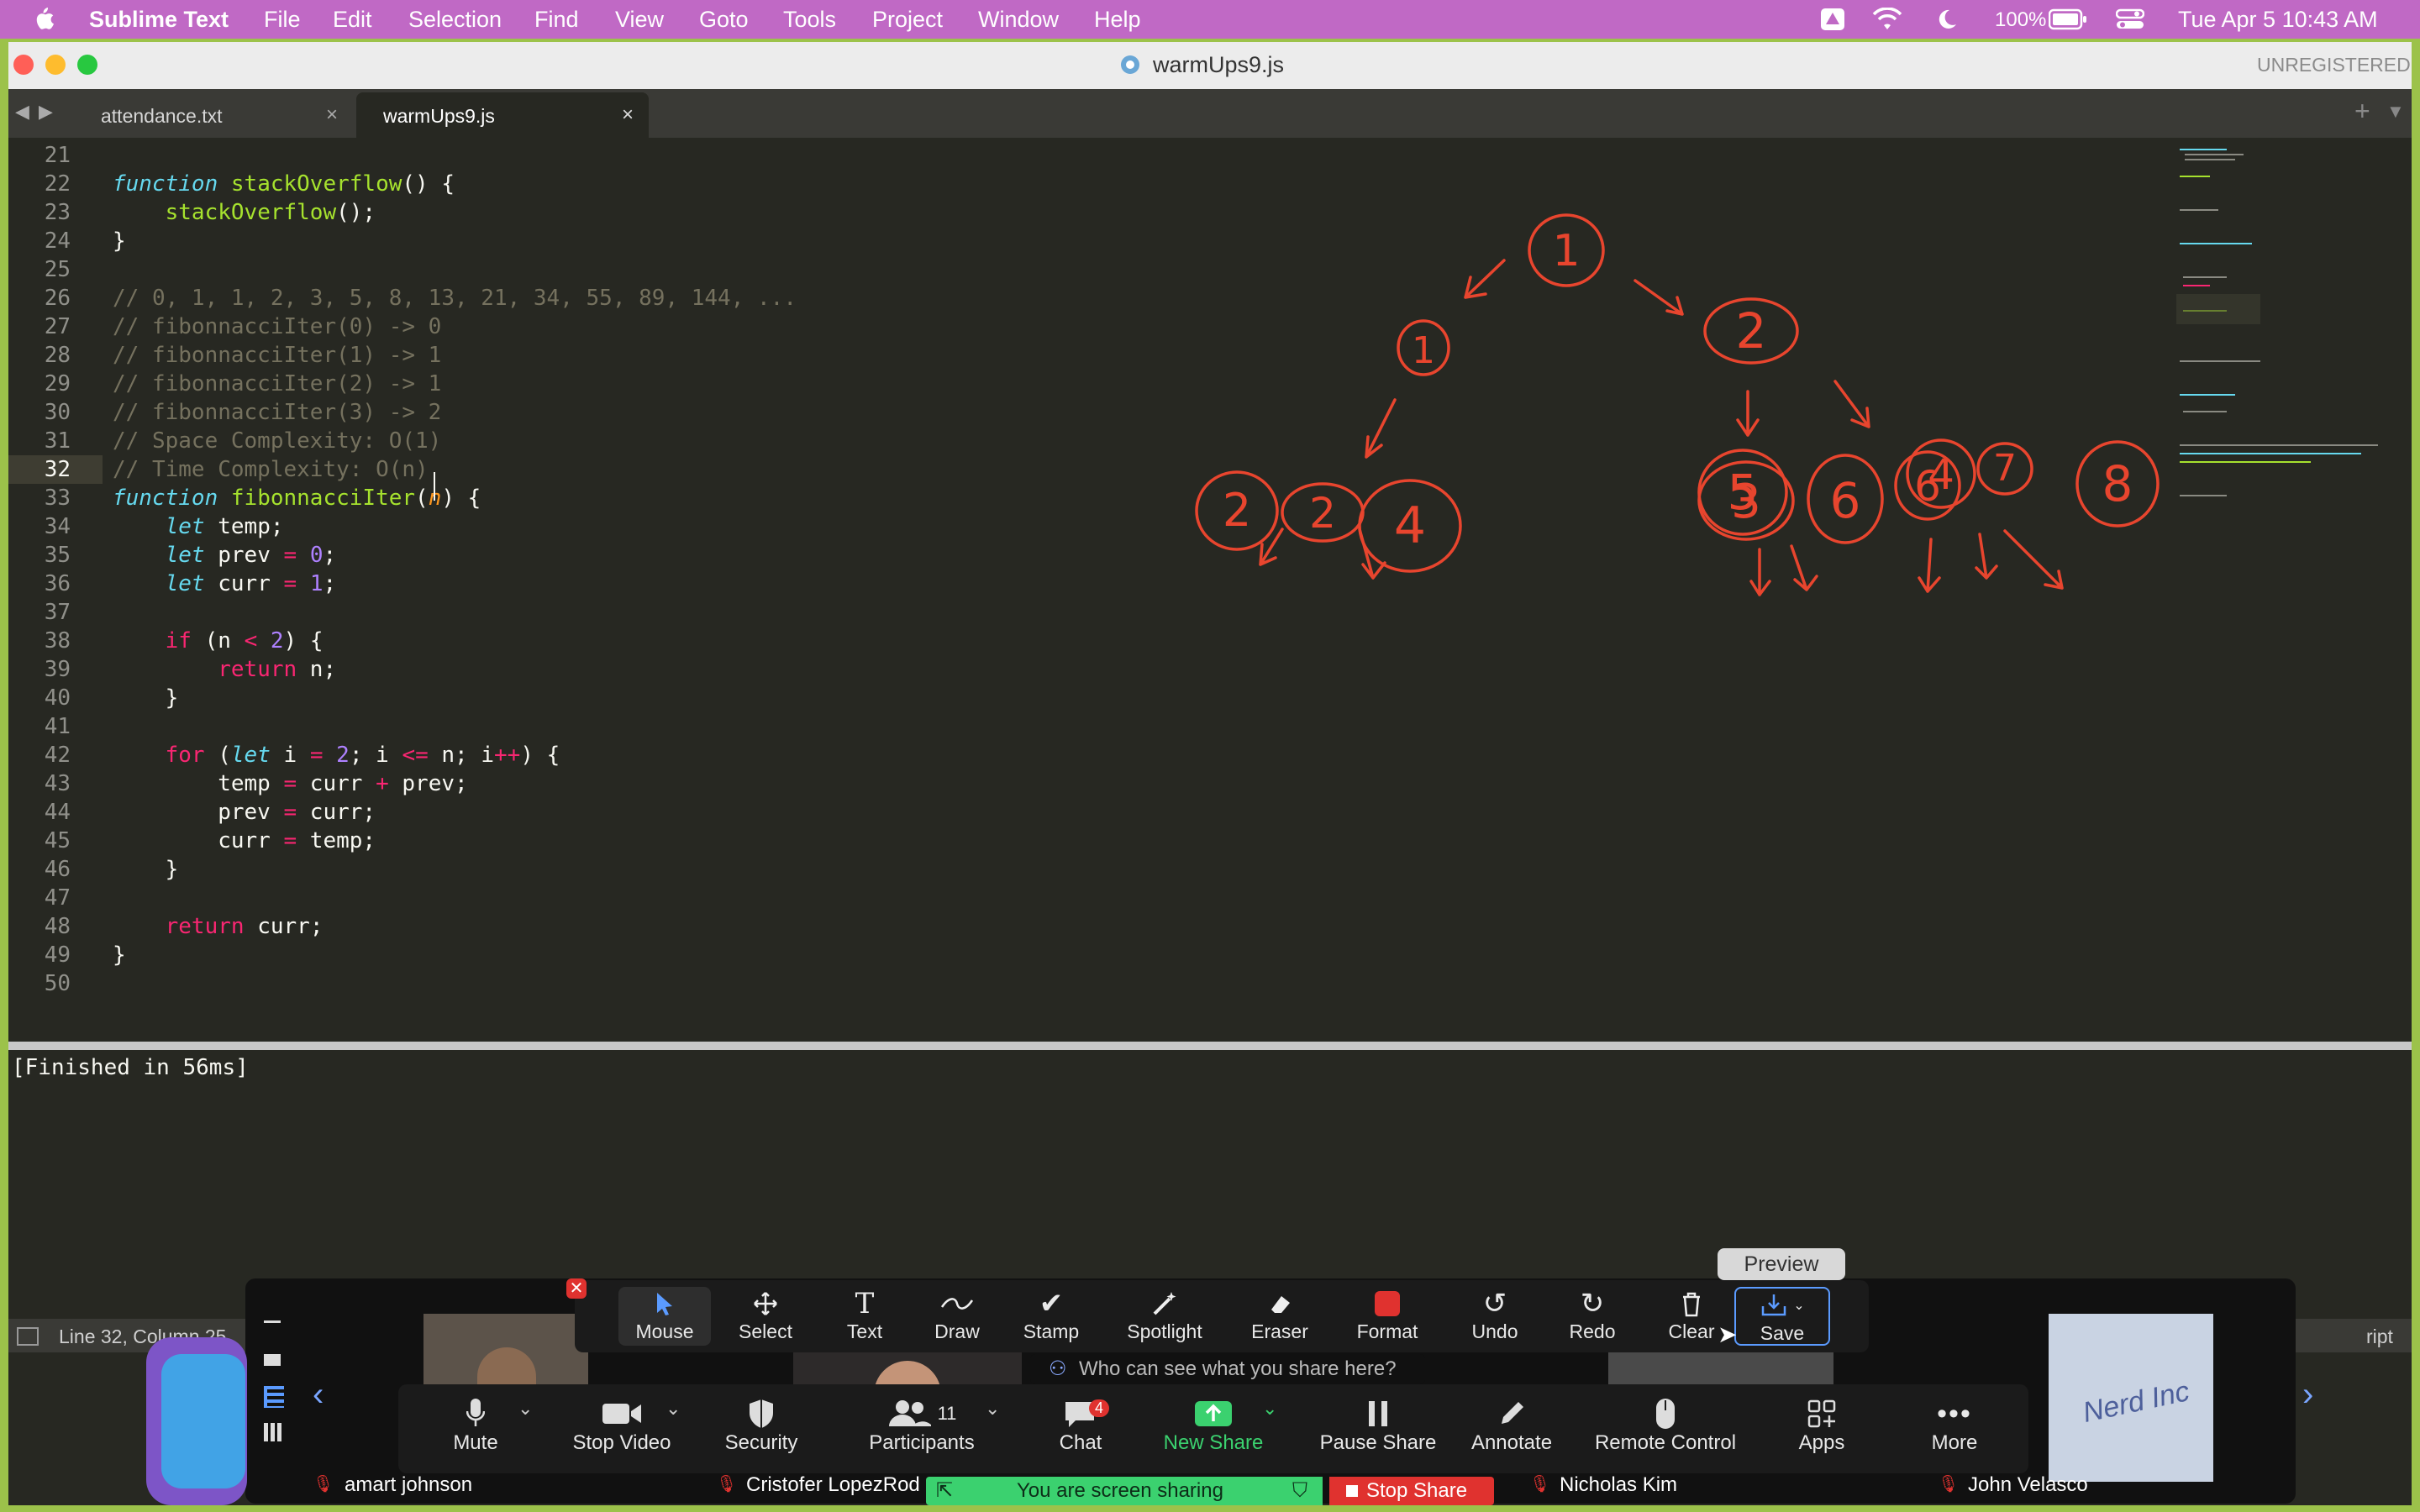  What do you see at coordinates (297, 498) in the screenshot?
I see `code-line: function fibonnacciIter(n) {` at bounding box center [297, 498].